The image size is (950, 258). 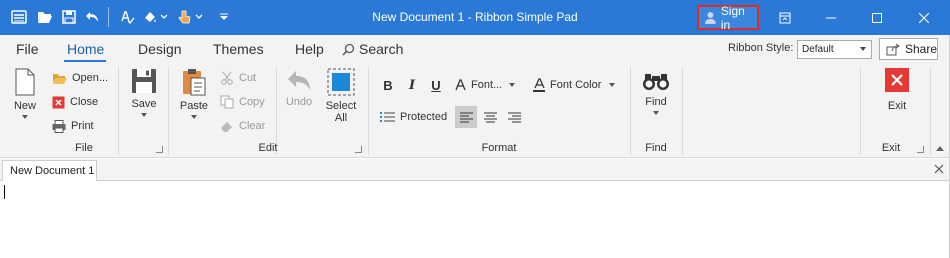 What do you see at coordinates (24, 106) in the screenshot?
I see `new-label: New` at bounding box center [24, 106].